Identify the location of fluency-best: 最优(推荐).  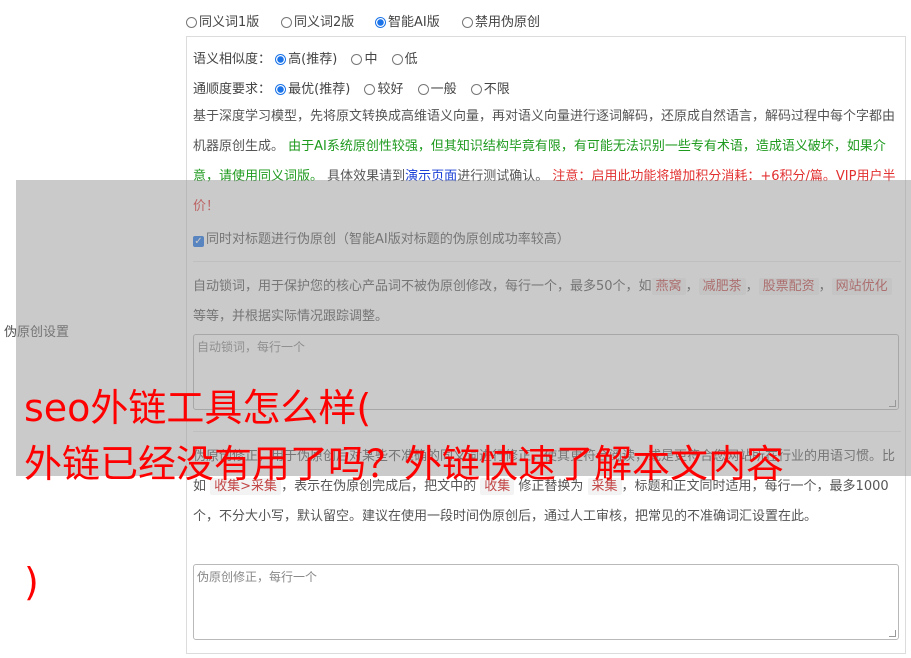
(312, 89).